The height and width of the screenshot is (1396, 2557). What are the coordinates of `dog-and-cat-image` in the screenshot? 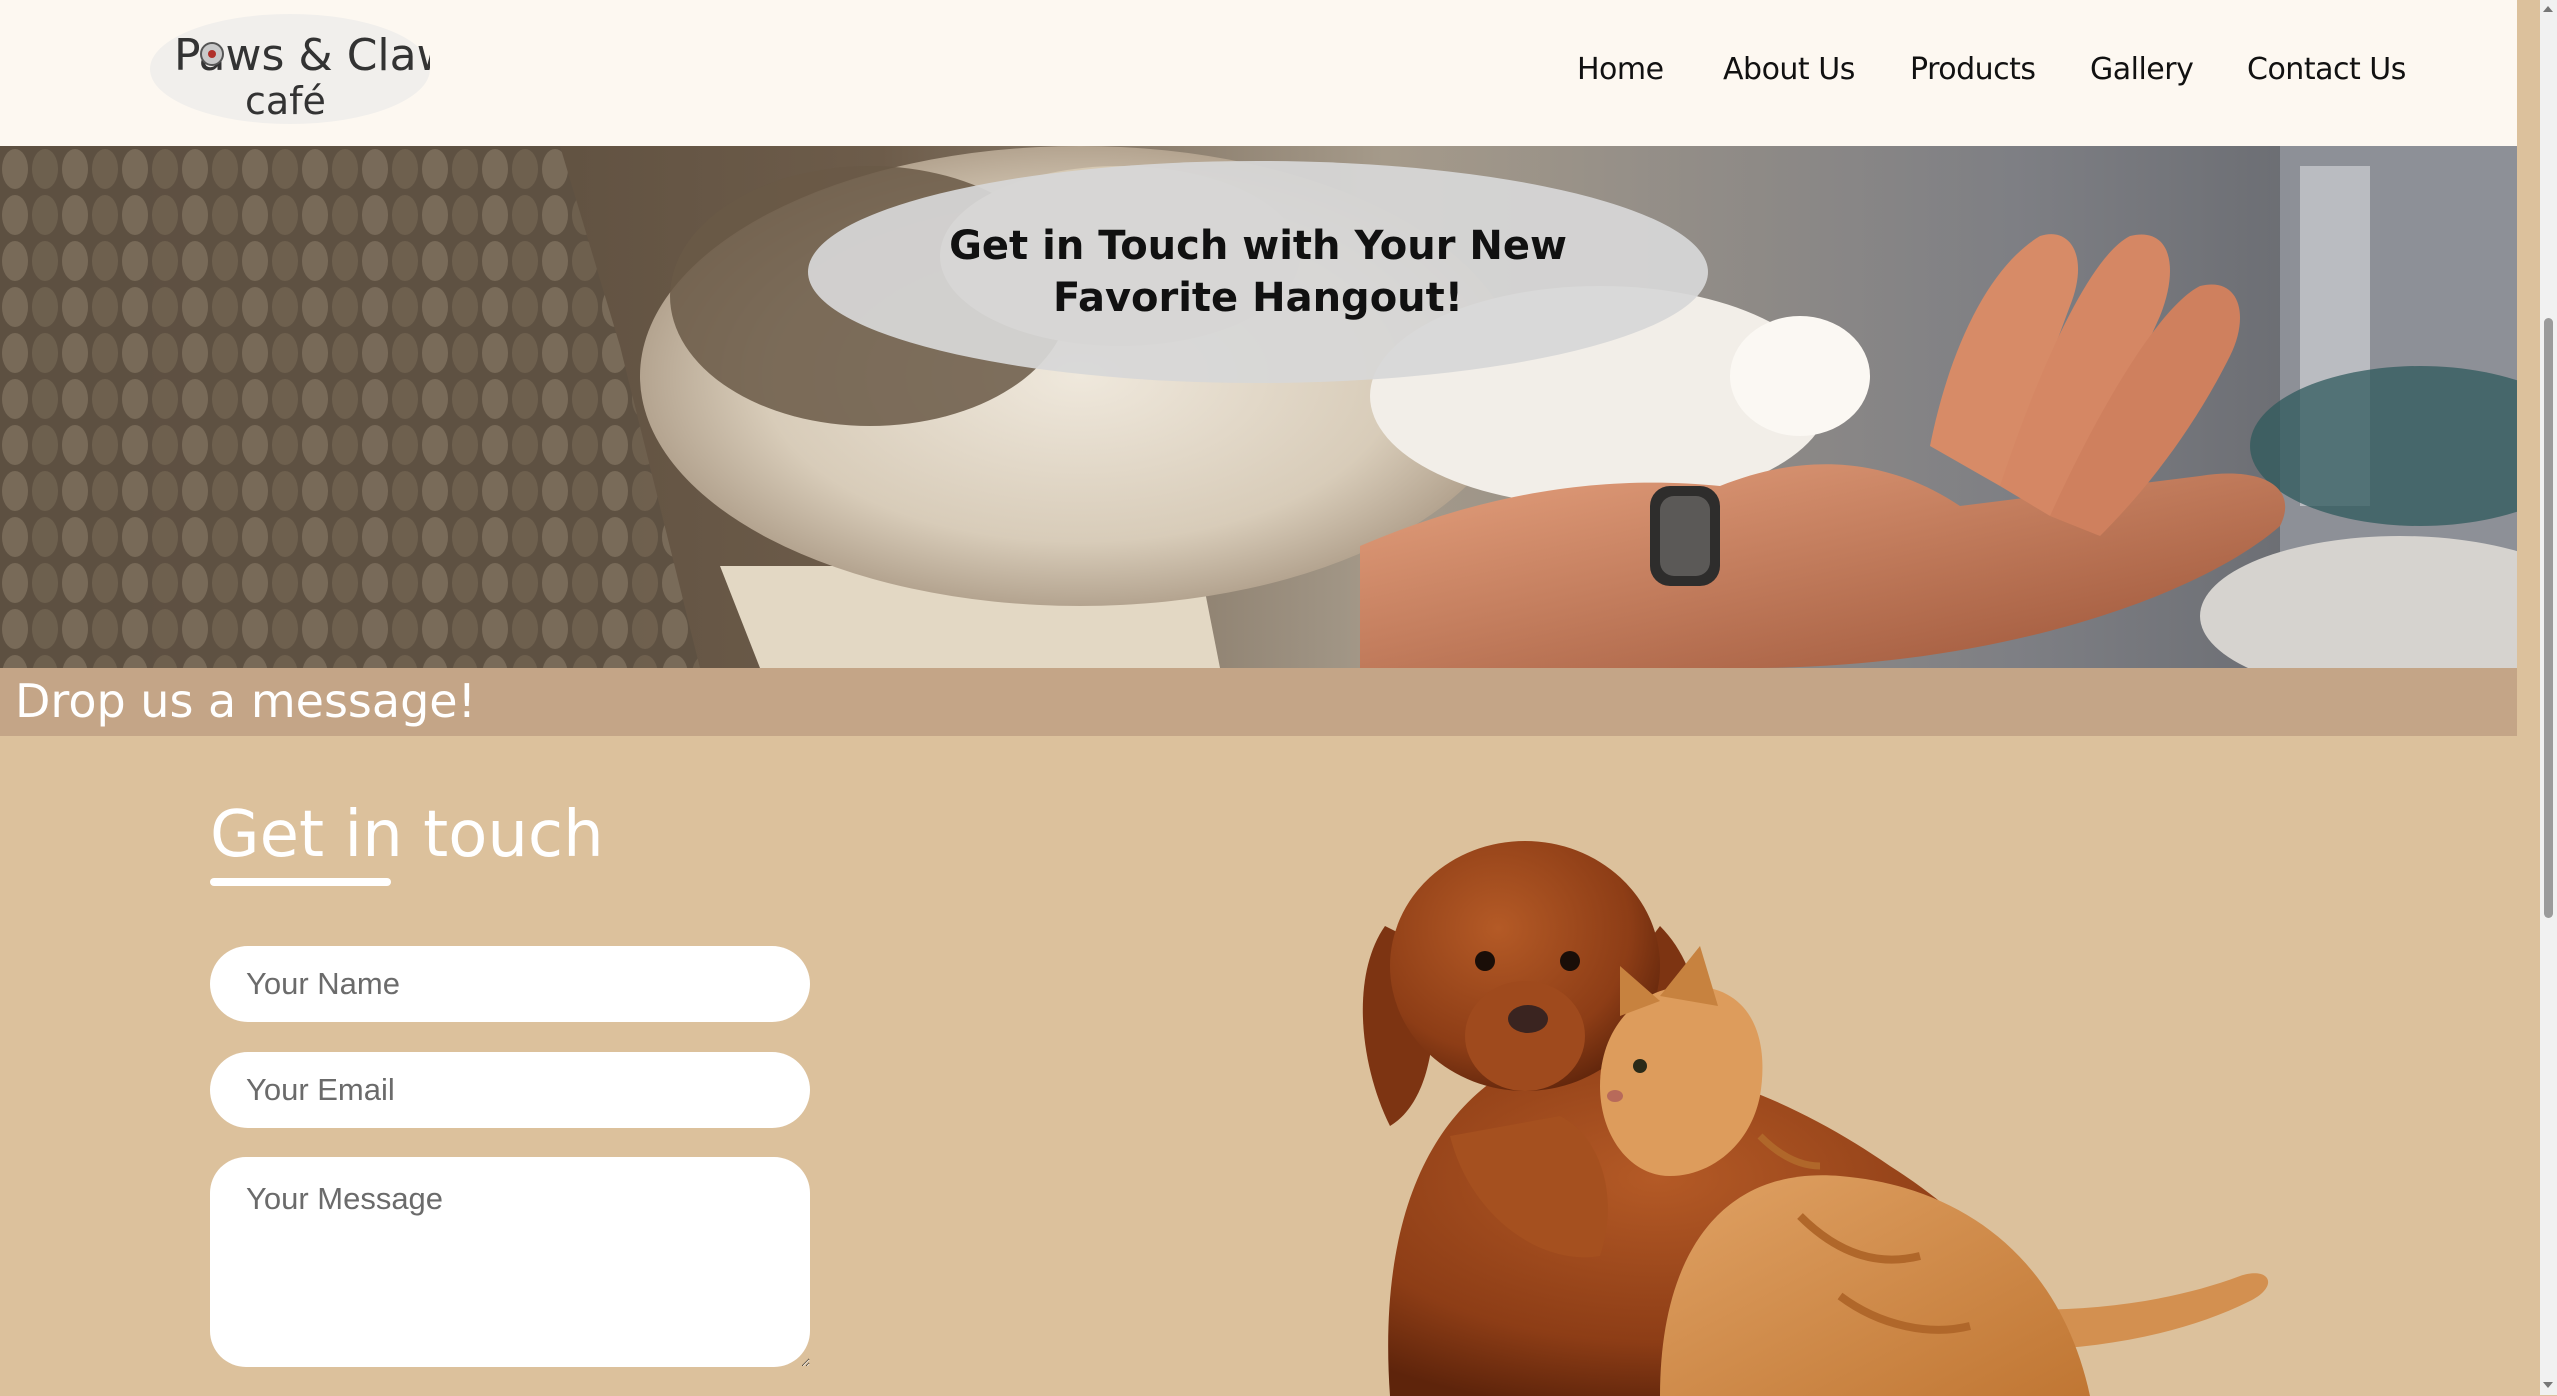 It's located at (1815, 1118).